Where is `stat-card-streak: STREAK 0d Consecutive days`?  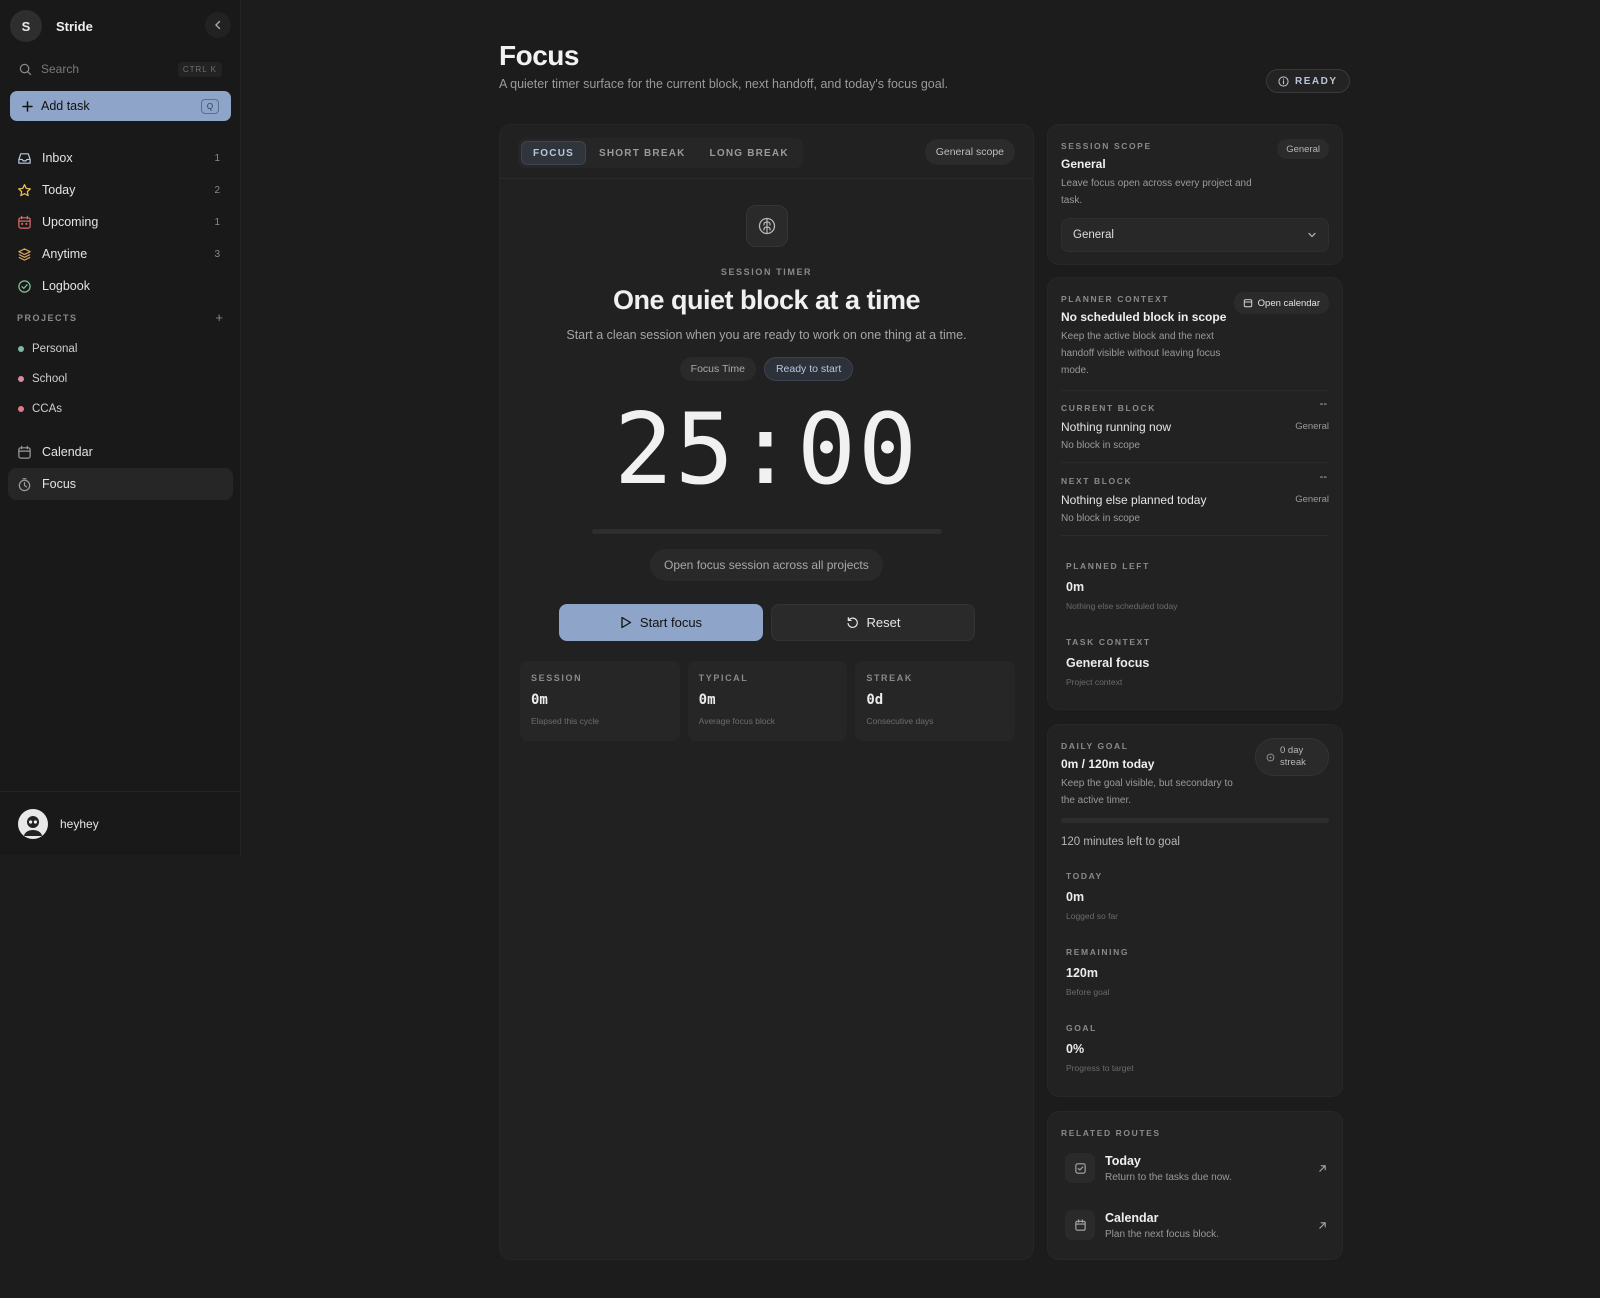 stat-card-streak: STREAK 0d Consecutive days is located at coordinates (935, 701).